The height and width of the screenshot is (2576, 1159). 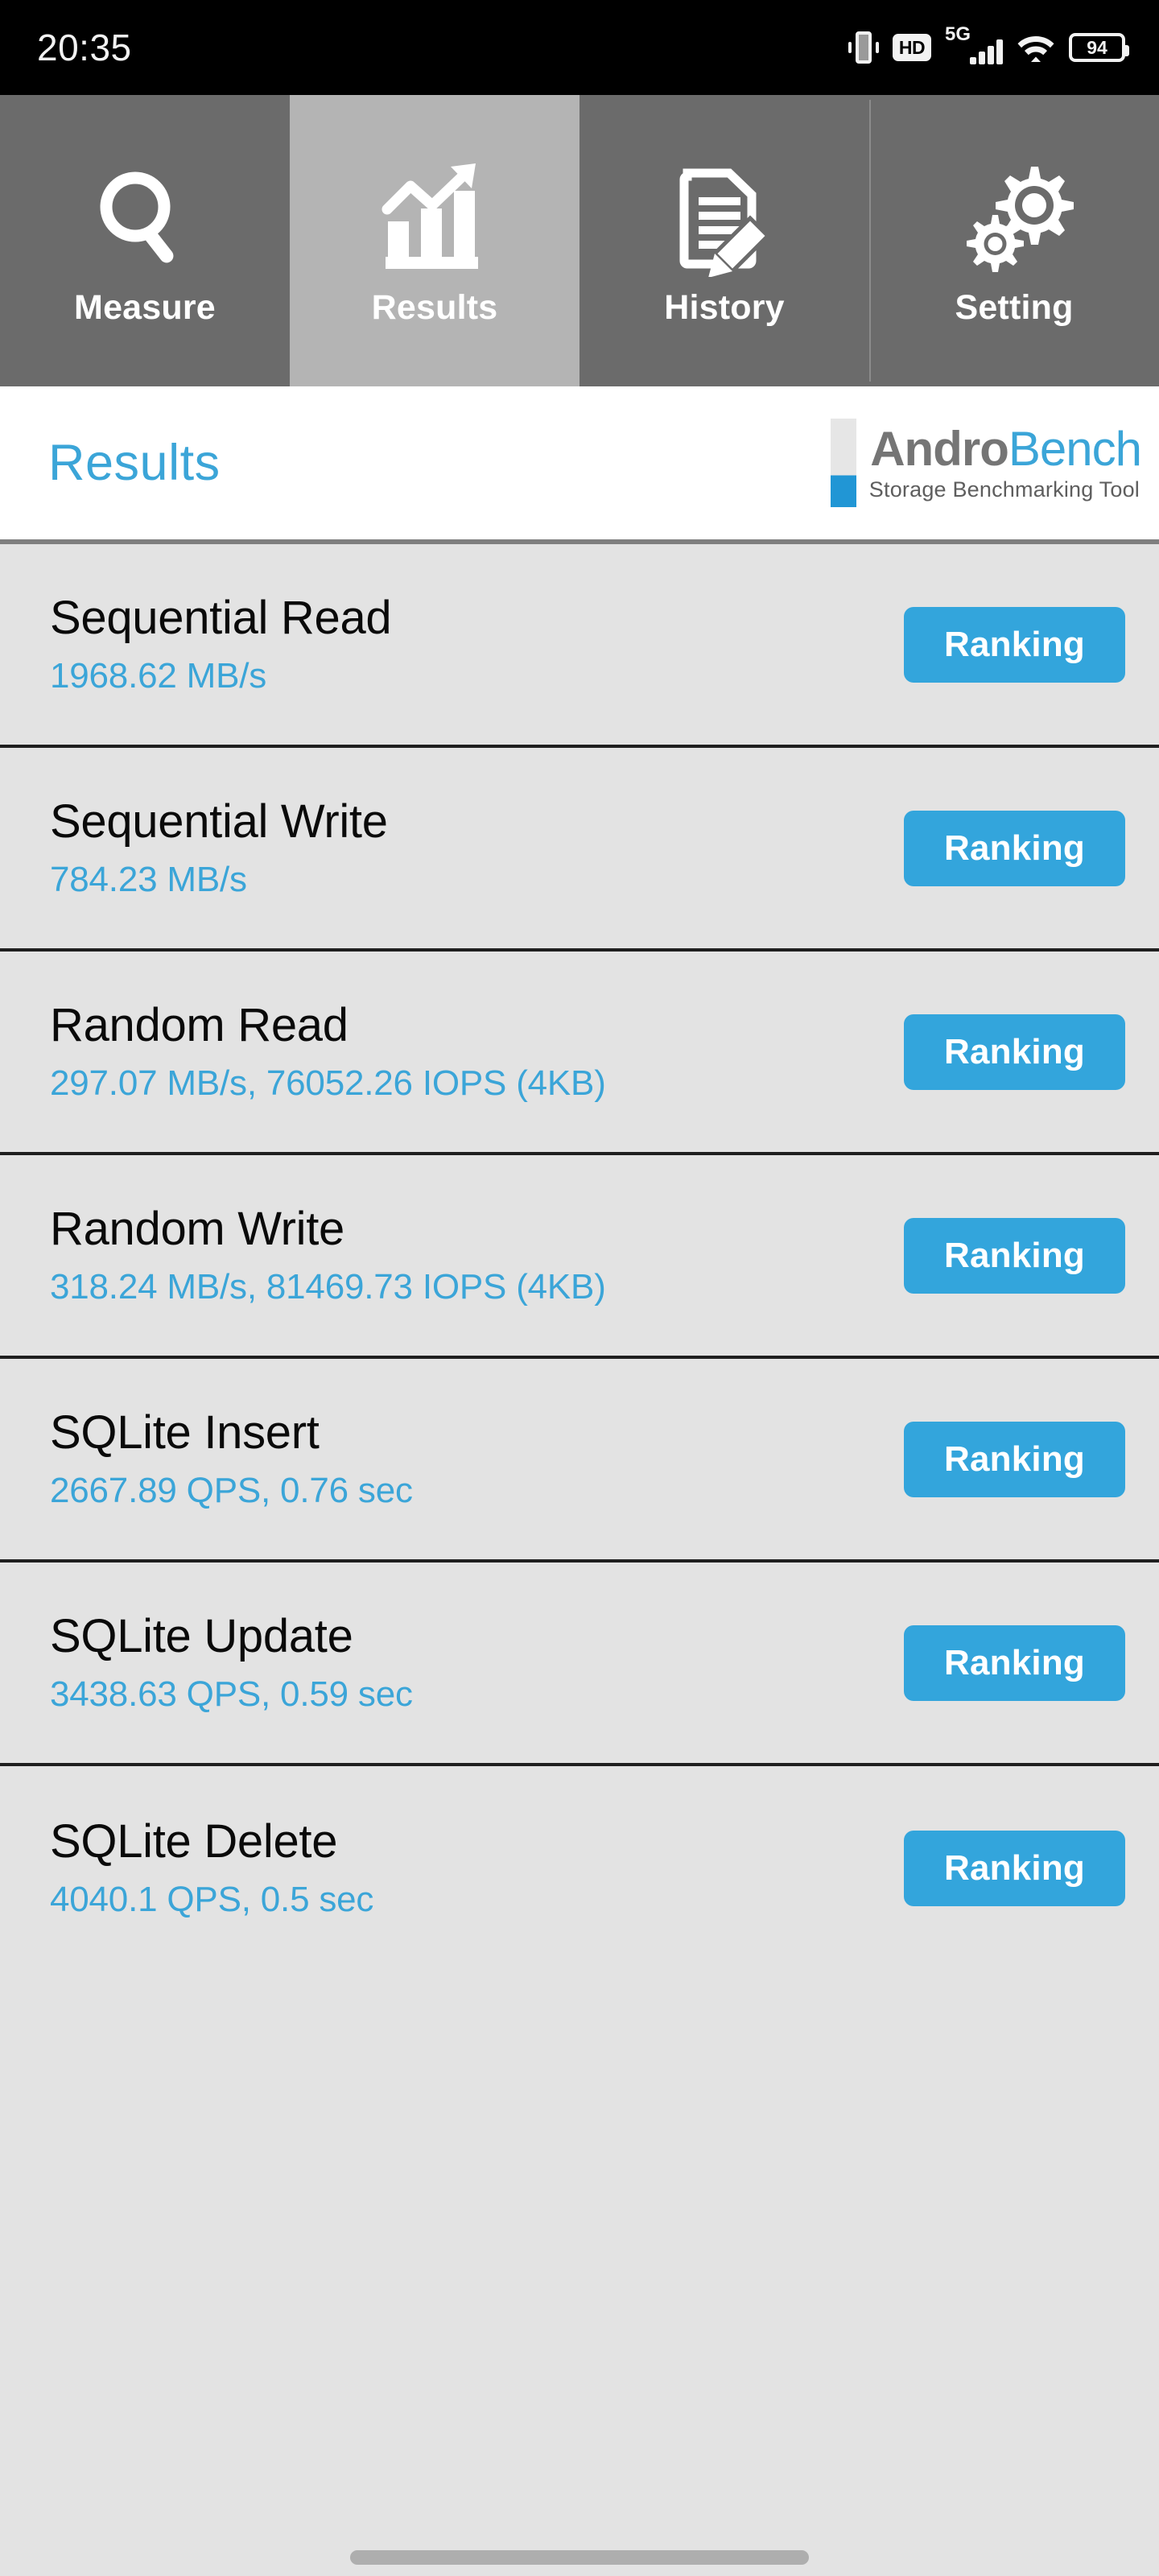 What do you see at coordinates (579, 646) in the screenshot?
I see `result-row-sequential-read: Sequential Read 1968.62 MB/s Ranking` at bounding box center [579, 646].